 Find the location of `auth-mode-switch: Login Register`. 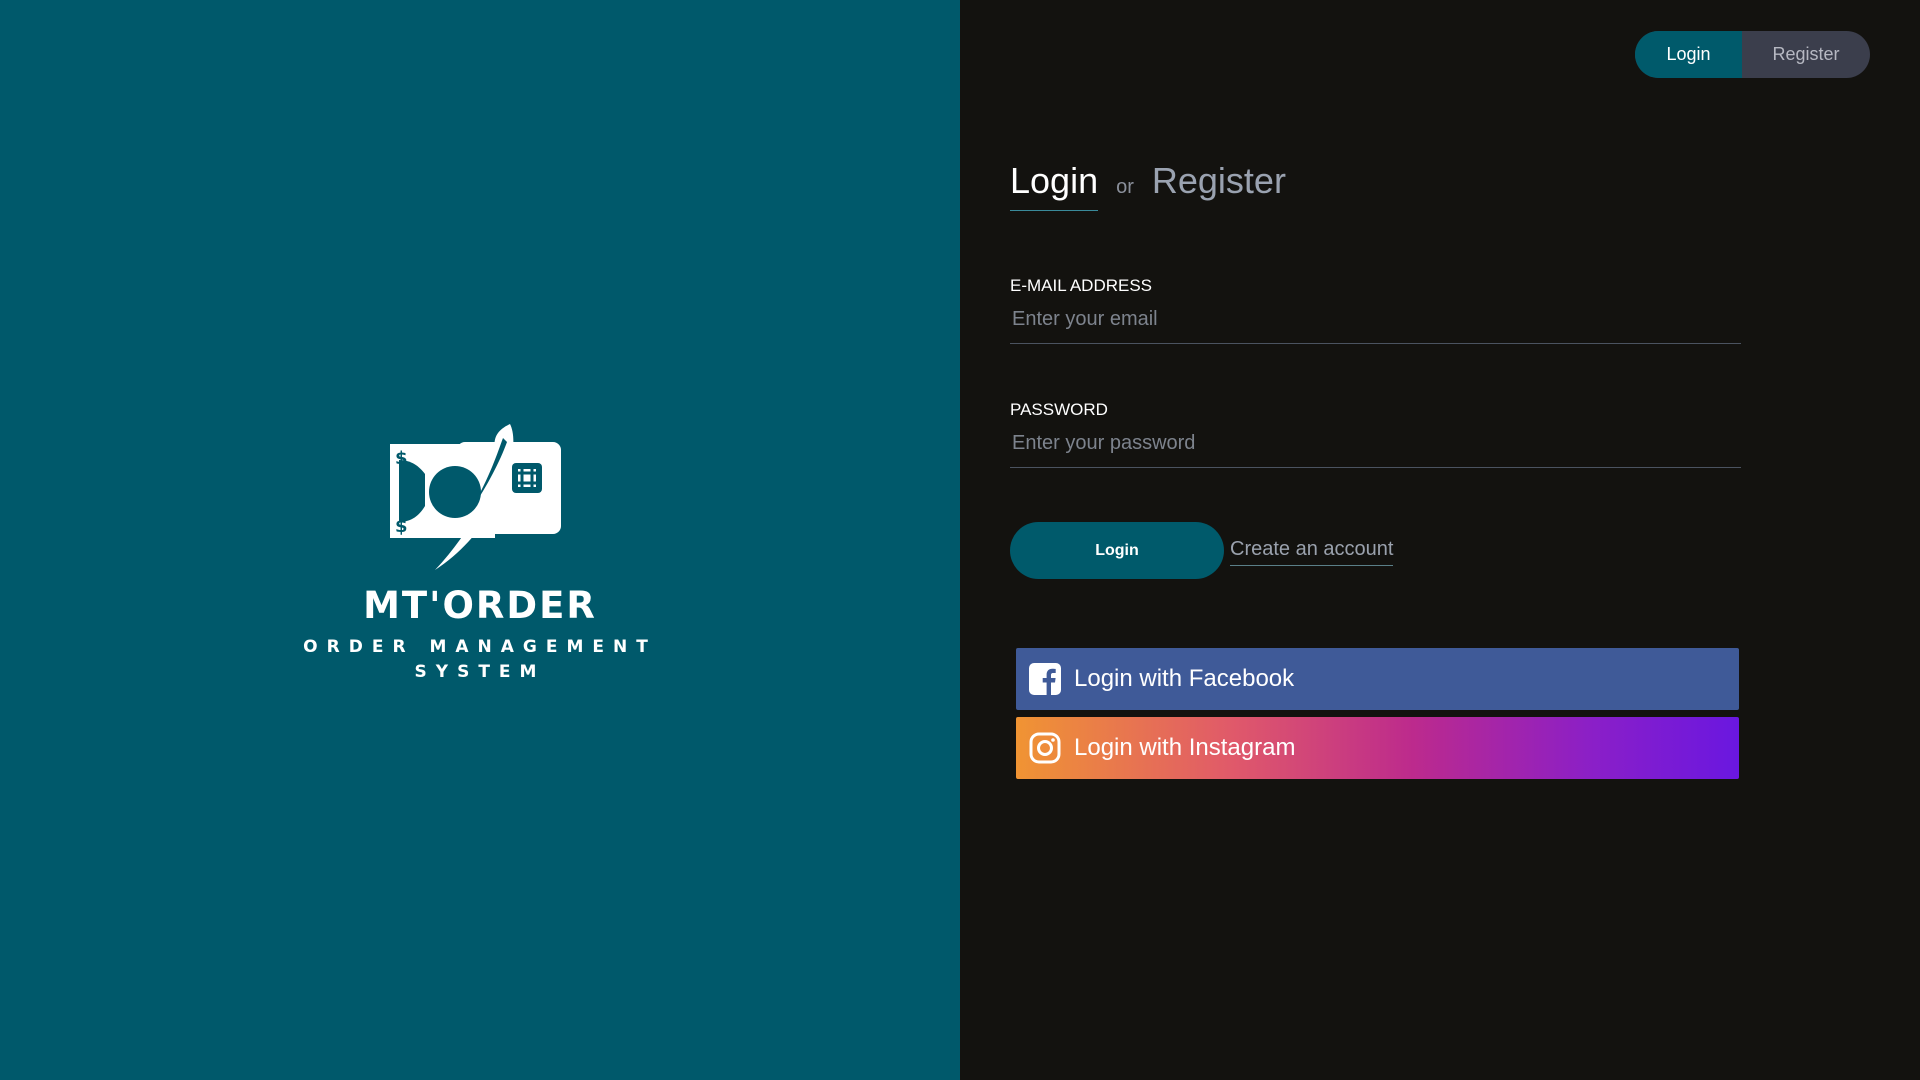

auth-mode-switch: Login Register is located at coordinates (1752, 54).